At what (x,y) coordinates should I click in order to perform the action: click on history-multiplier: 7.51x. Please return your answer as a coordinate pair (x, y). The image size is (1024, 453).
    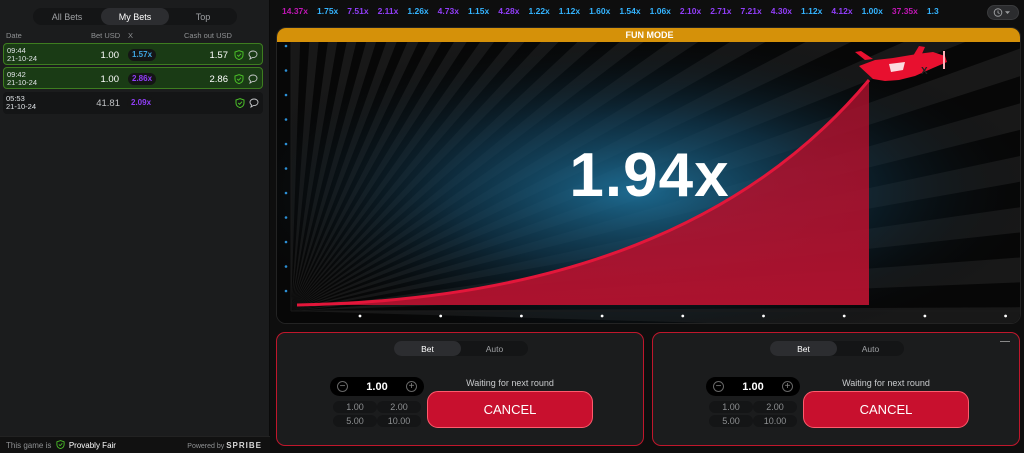
    Looking at the image, I should click on (357, 11).